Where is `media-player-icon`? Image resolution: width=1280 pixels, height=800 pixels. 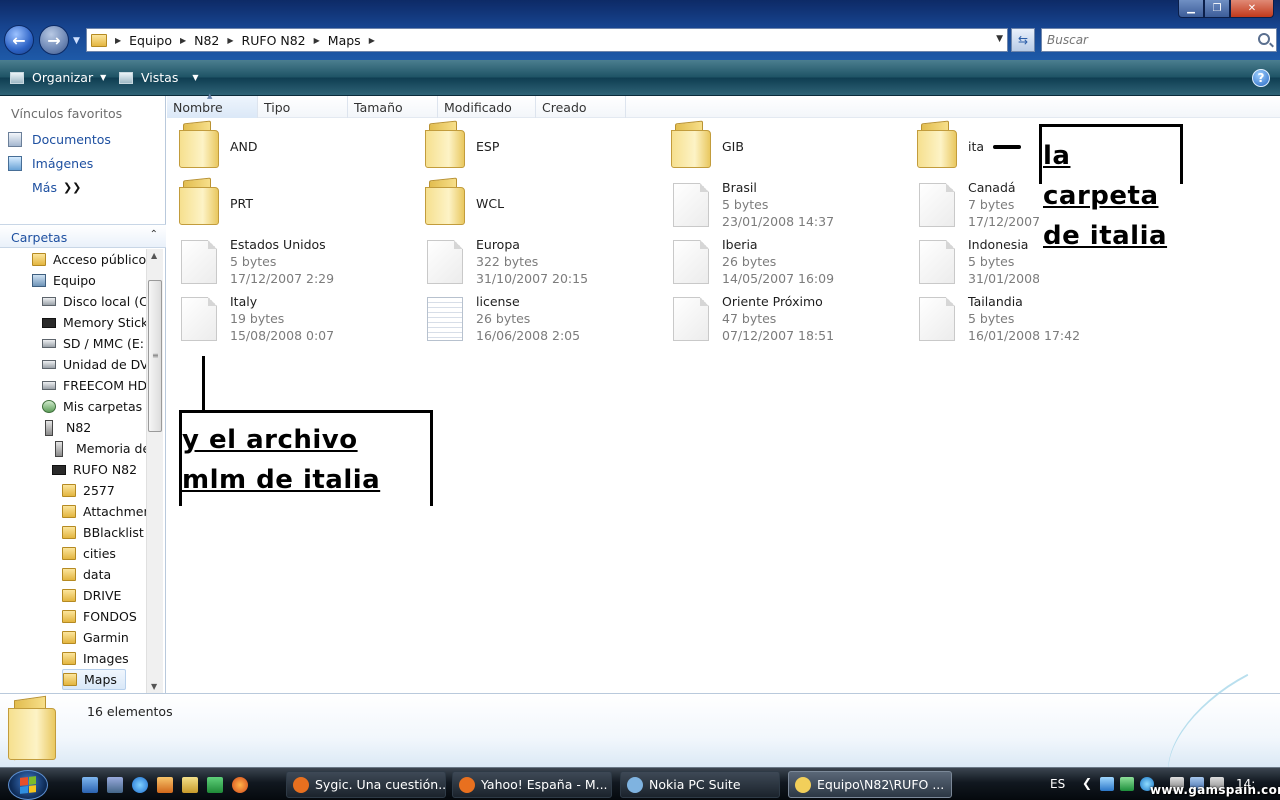 media-player-icon is located at coordinates (165, 785).